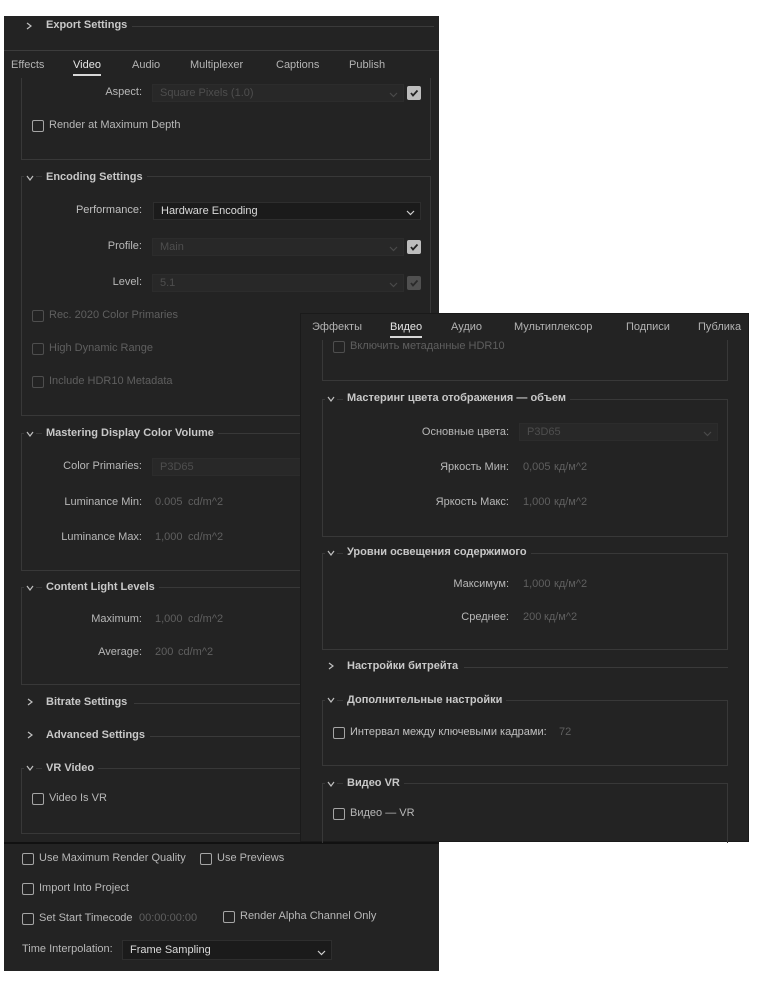 Image resolution: width=764 pixels, height=987 pixels. What do you see at coordinates (38, 349) in the screenshot?
I see `hdr-checkbox` at bounding box center [38, 349].